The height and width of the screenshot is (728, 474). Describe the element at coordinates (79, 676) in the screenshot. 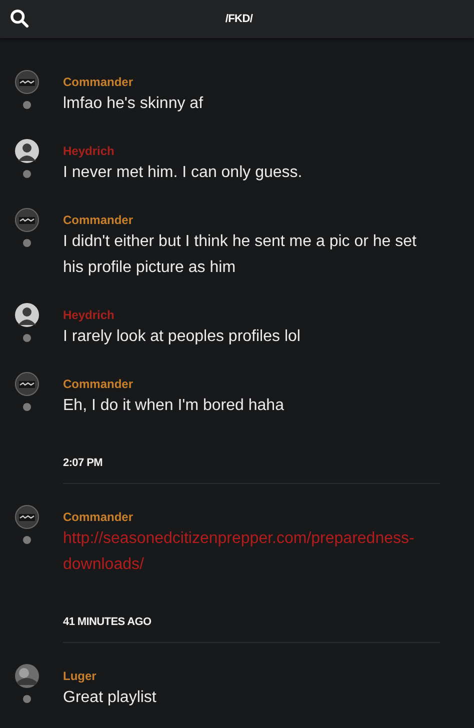

I see `author-name: Luger` at that location.